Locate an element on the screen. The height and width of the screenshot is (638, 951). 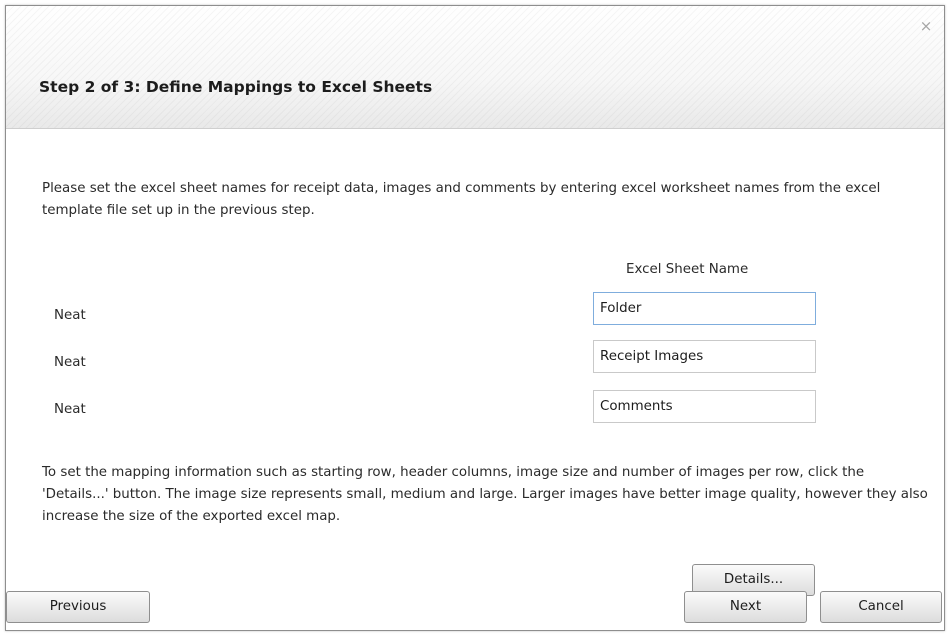
close-icon: × is located at coordinates (926, 26).